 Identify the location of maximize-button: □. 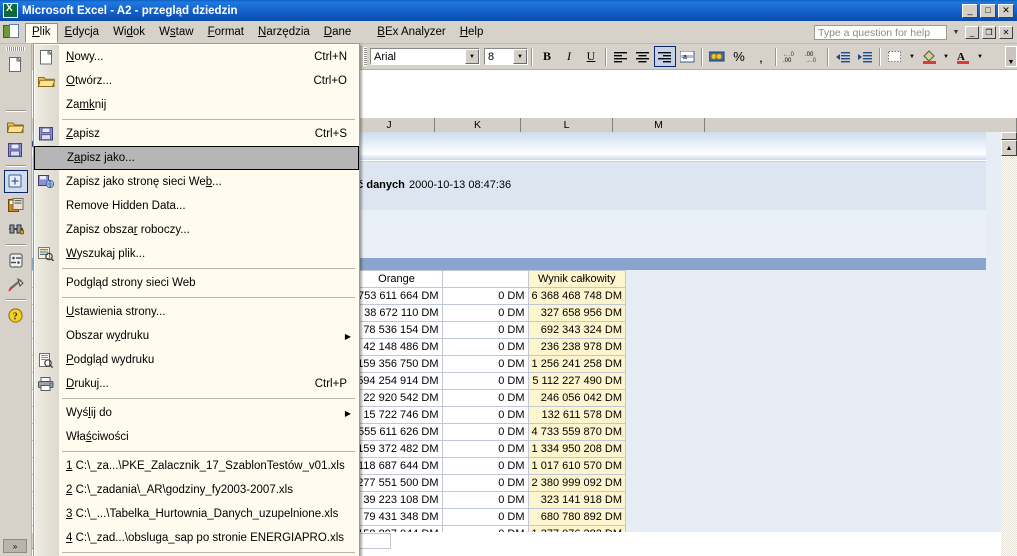
(988, 10).